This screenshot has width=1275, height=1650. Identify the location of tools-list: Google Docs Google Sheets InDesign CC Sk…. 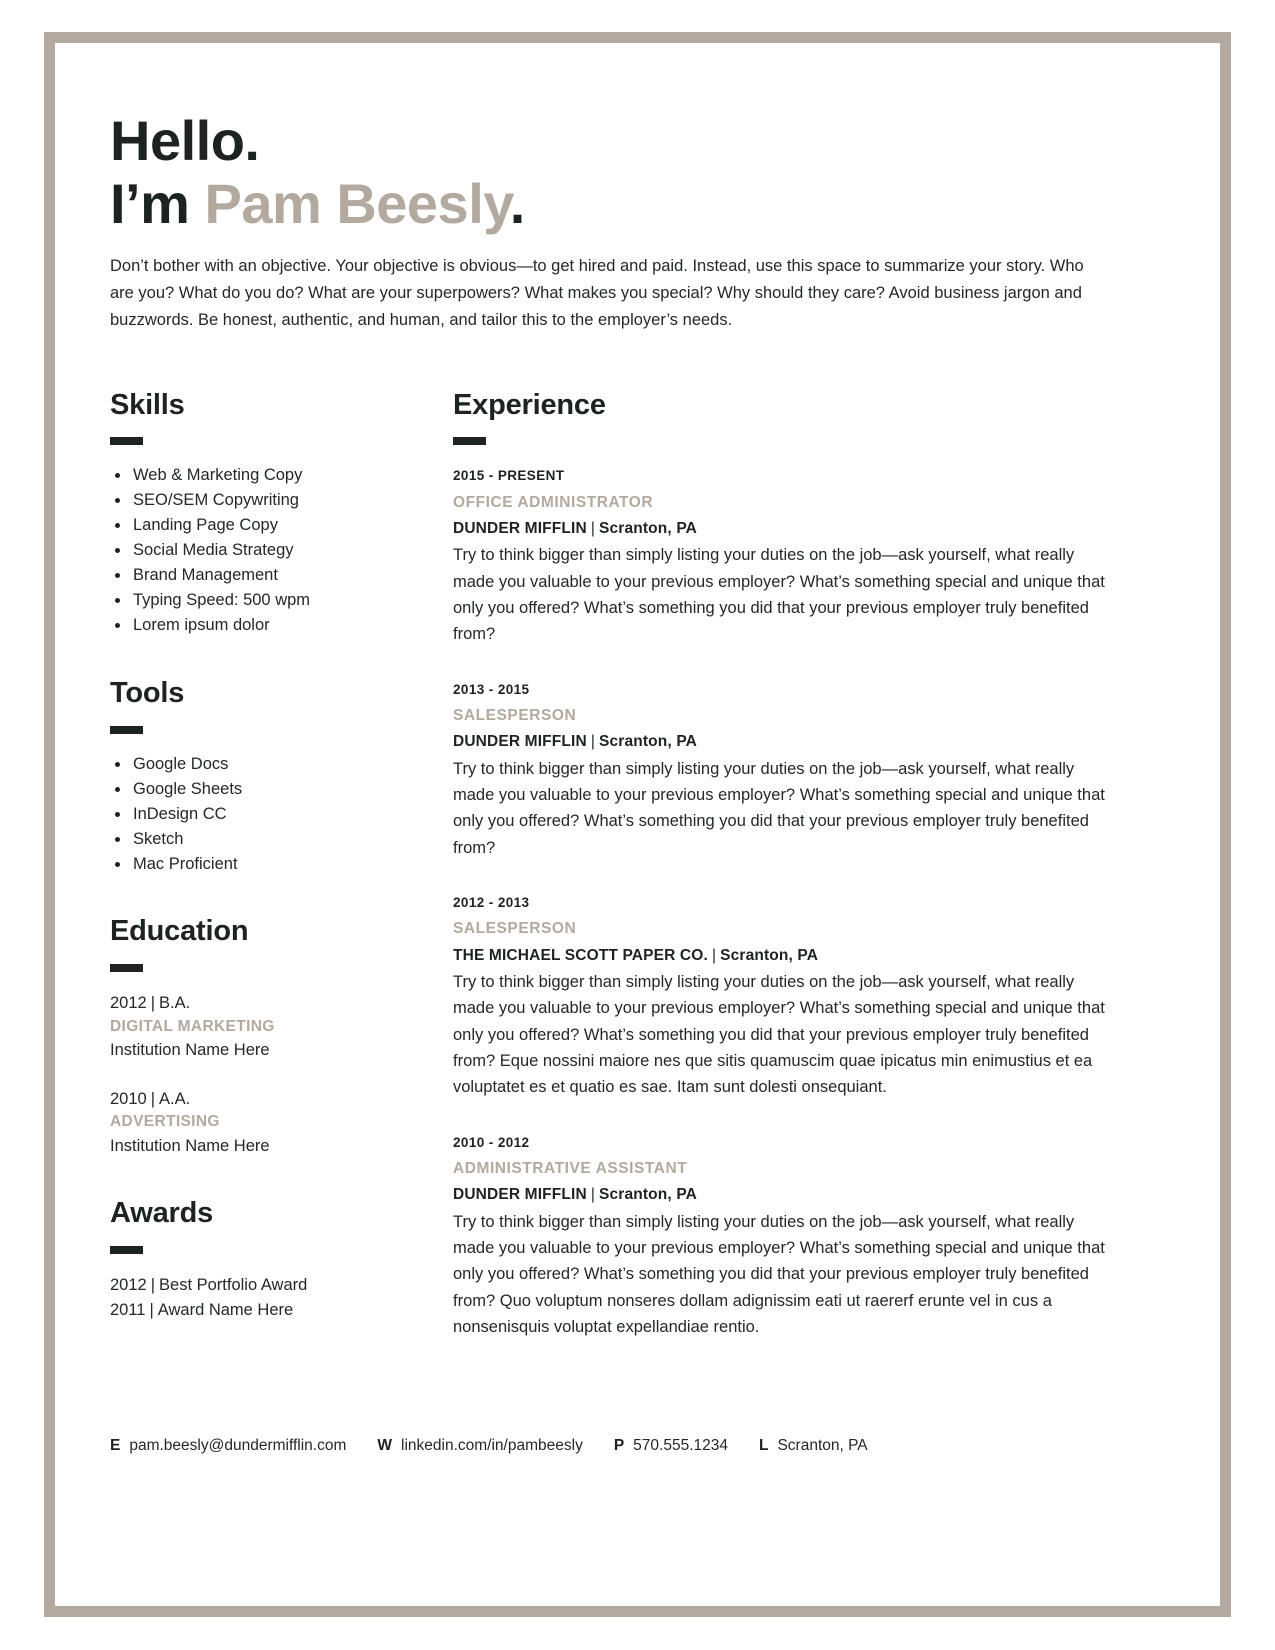
(280, 815).